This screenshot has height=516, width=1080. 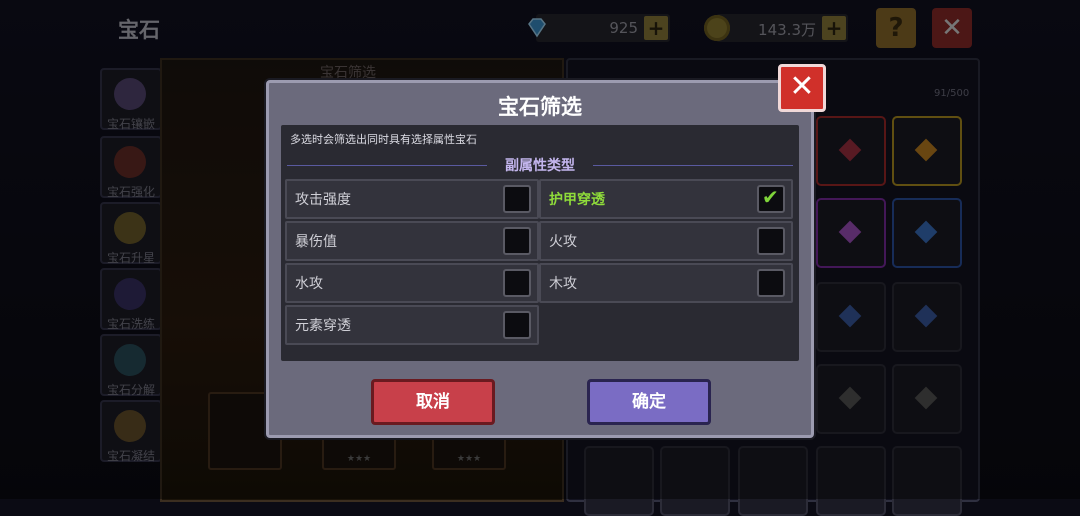 I want to click on option-label: 攻击强度, so click(x=323, y=200).